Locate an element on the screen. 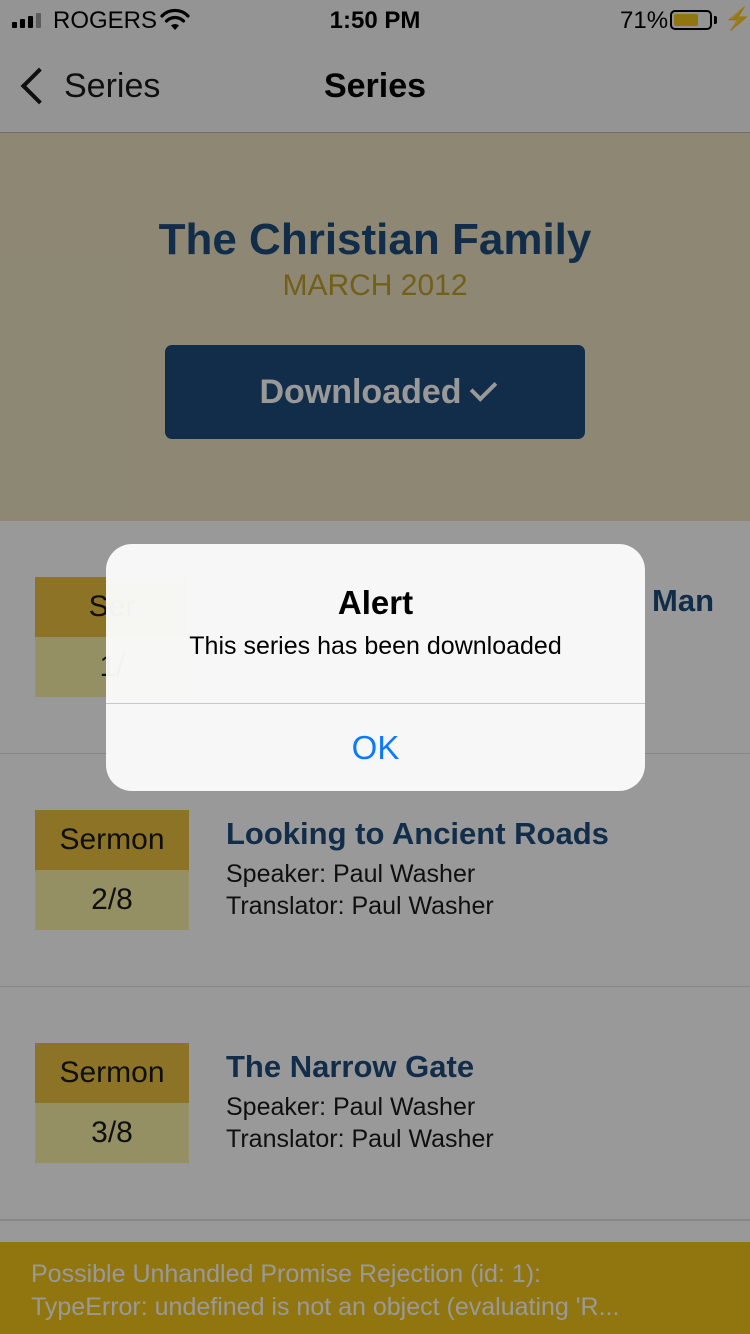 This screenshot has height=1334, width=750. alert-title: Alert is located at coordinates (375, 602).